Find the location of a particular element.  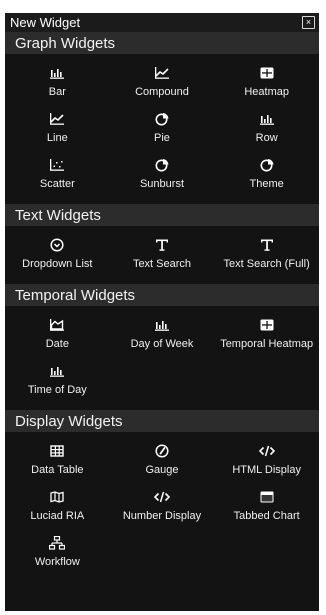

widget-label: Text Search (Full) is located at coordinates (266, 263).